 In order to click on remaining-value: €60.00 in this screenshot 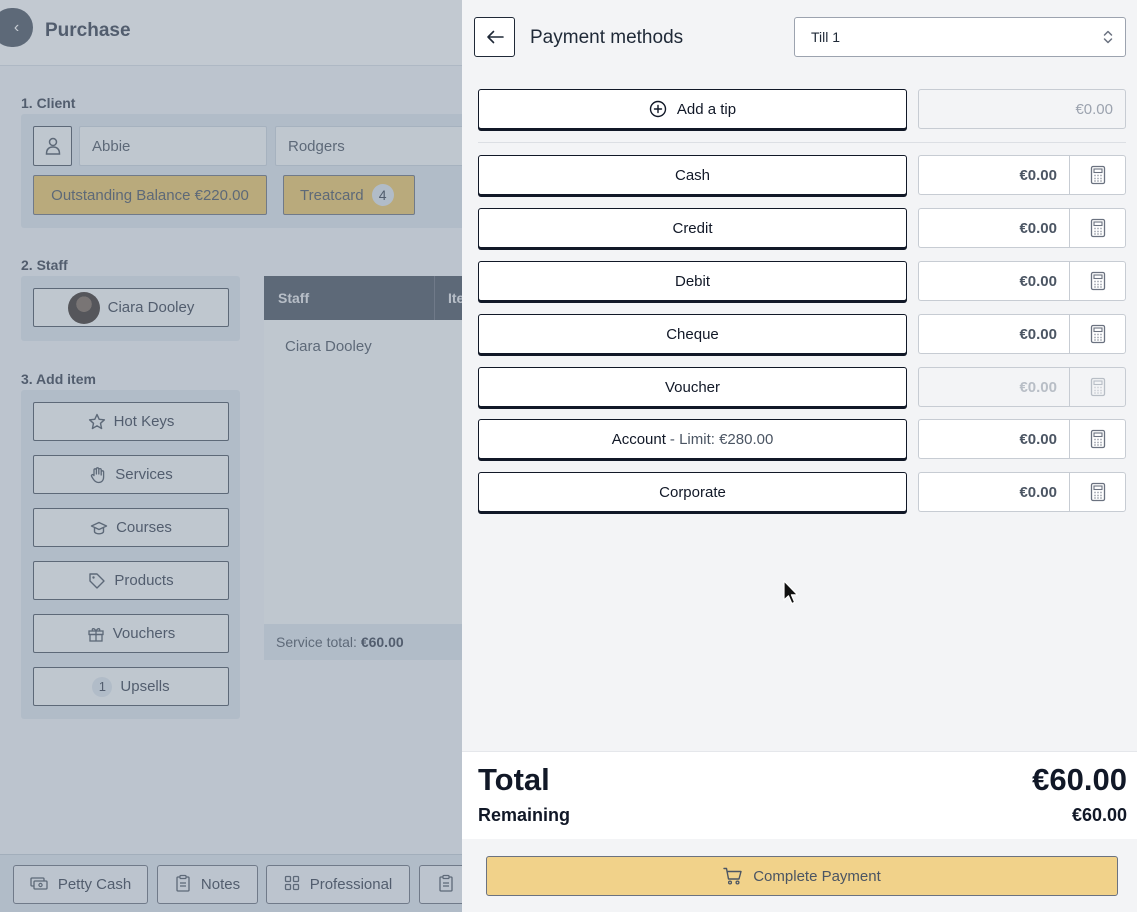, I will do `click(1099, 815)`.